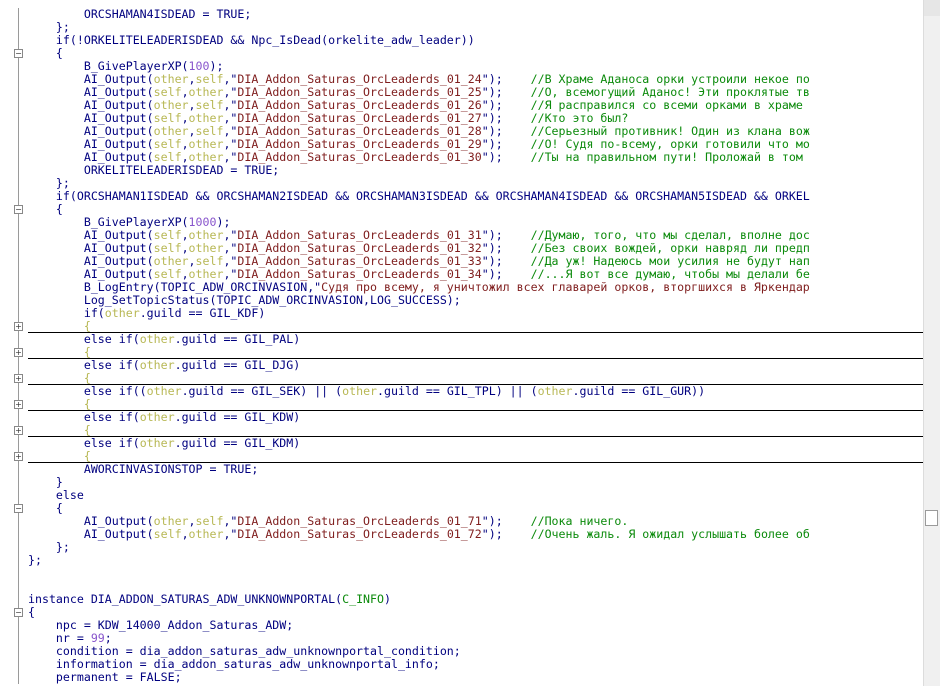  Describe the element at coordinates (462, 170) in the screenshot. I see `code-line: ORKELITELEADERISDEAD = TRUE;` at that location.